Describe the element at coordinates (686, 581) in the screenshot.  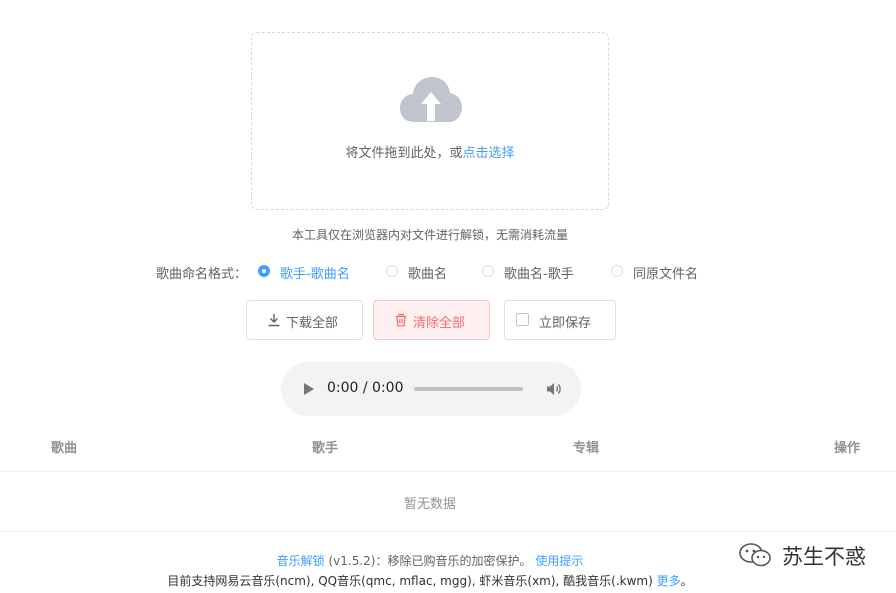
I see `footer-period: 。` at that location.